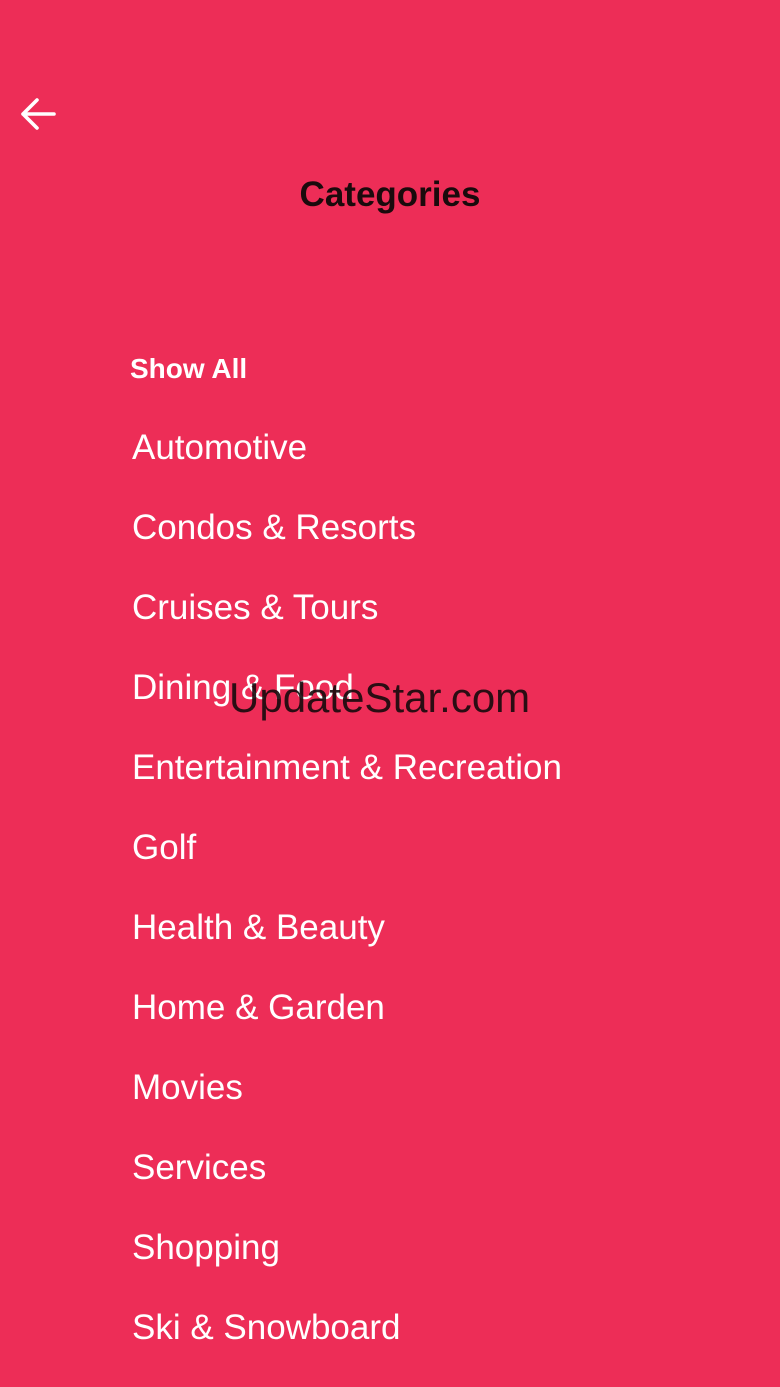 The width and height of the screenshot is (780, 1387). Describe the element at coordinates (188, 369) in the screenshot. I see `category-show-all: Show All` at that location.